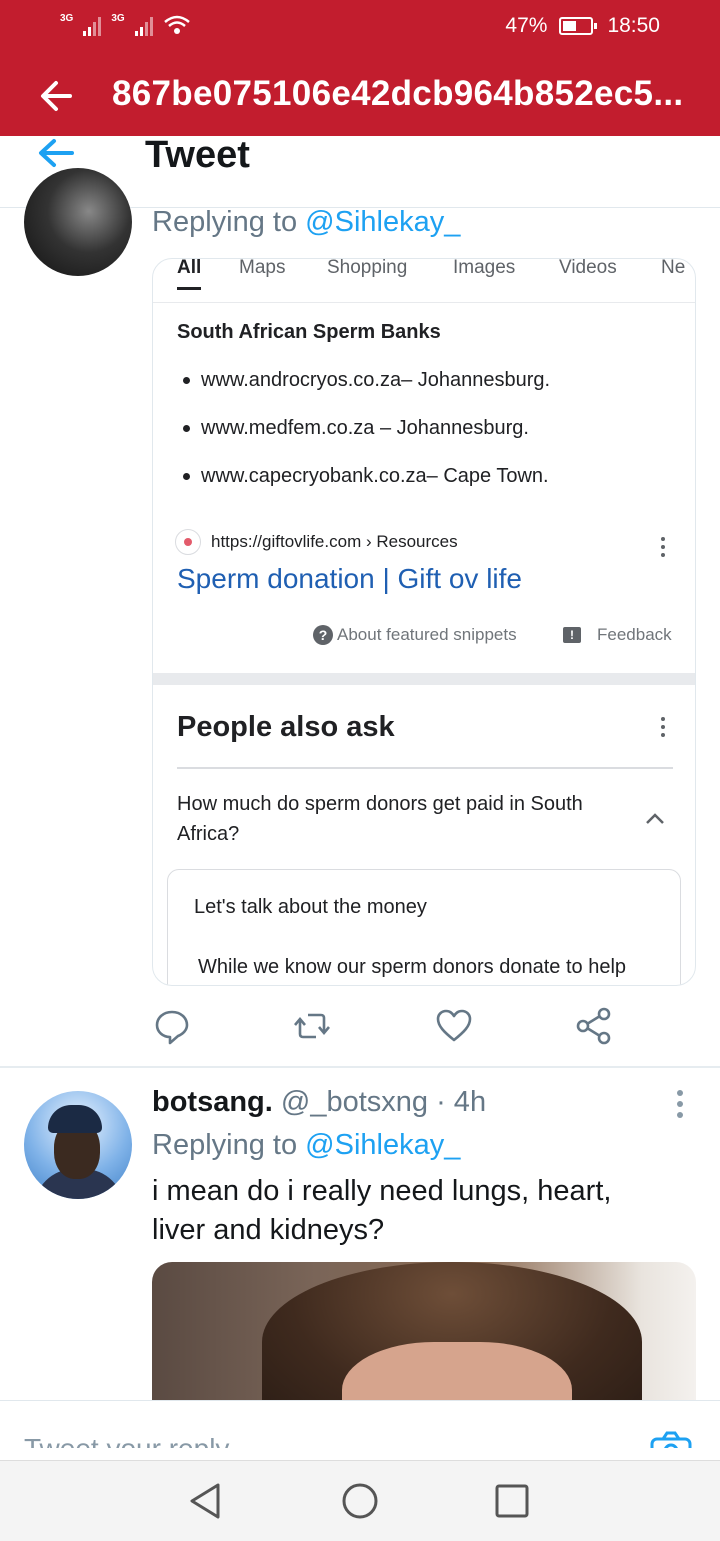  I want to click on clock: 18:50, so click(633, 25).